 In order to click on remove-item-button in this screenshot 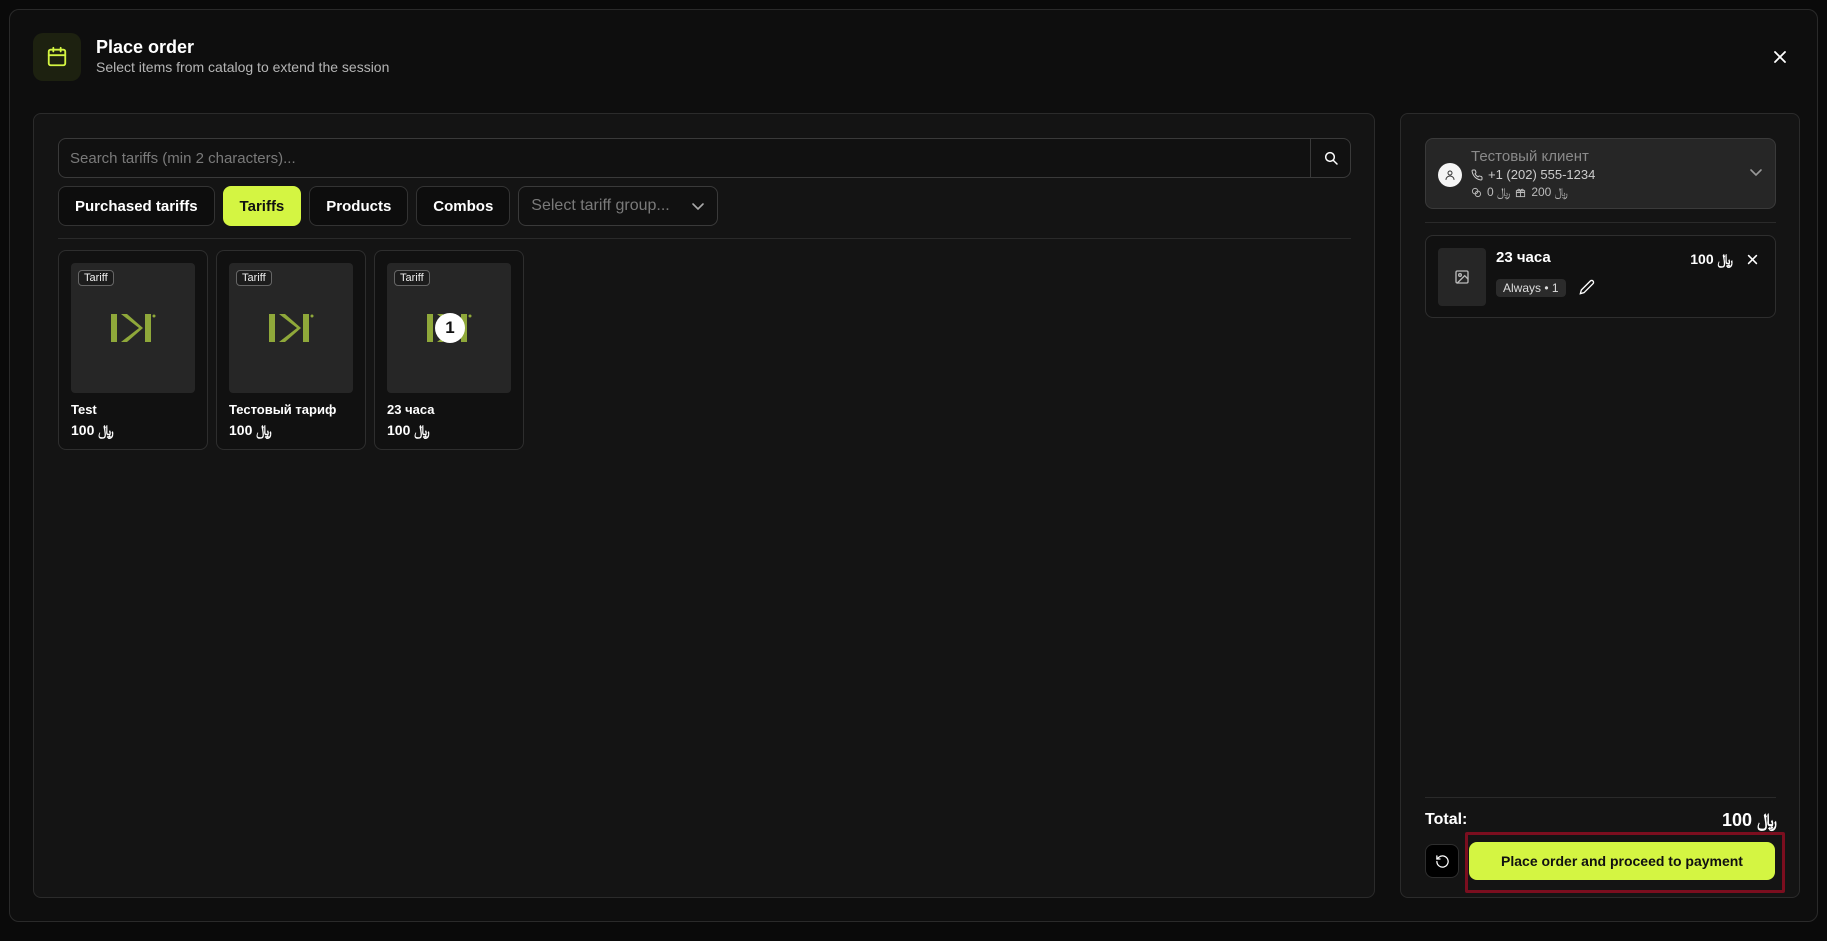, I will do `click(1752, 259)`.